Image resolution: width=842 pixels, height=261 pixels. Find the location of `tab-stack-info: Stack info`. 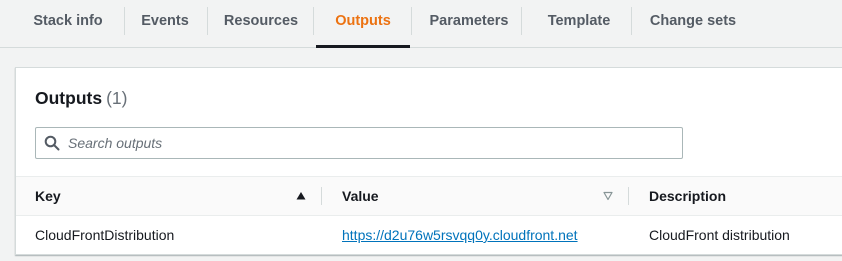

tab-stack-info: Stack info is located at coordinates (68, 24).